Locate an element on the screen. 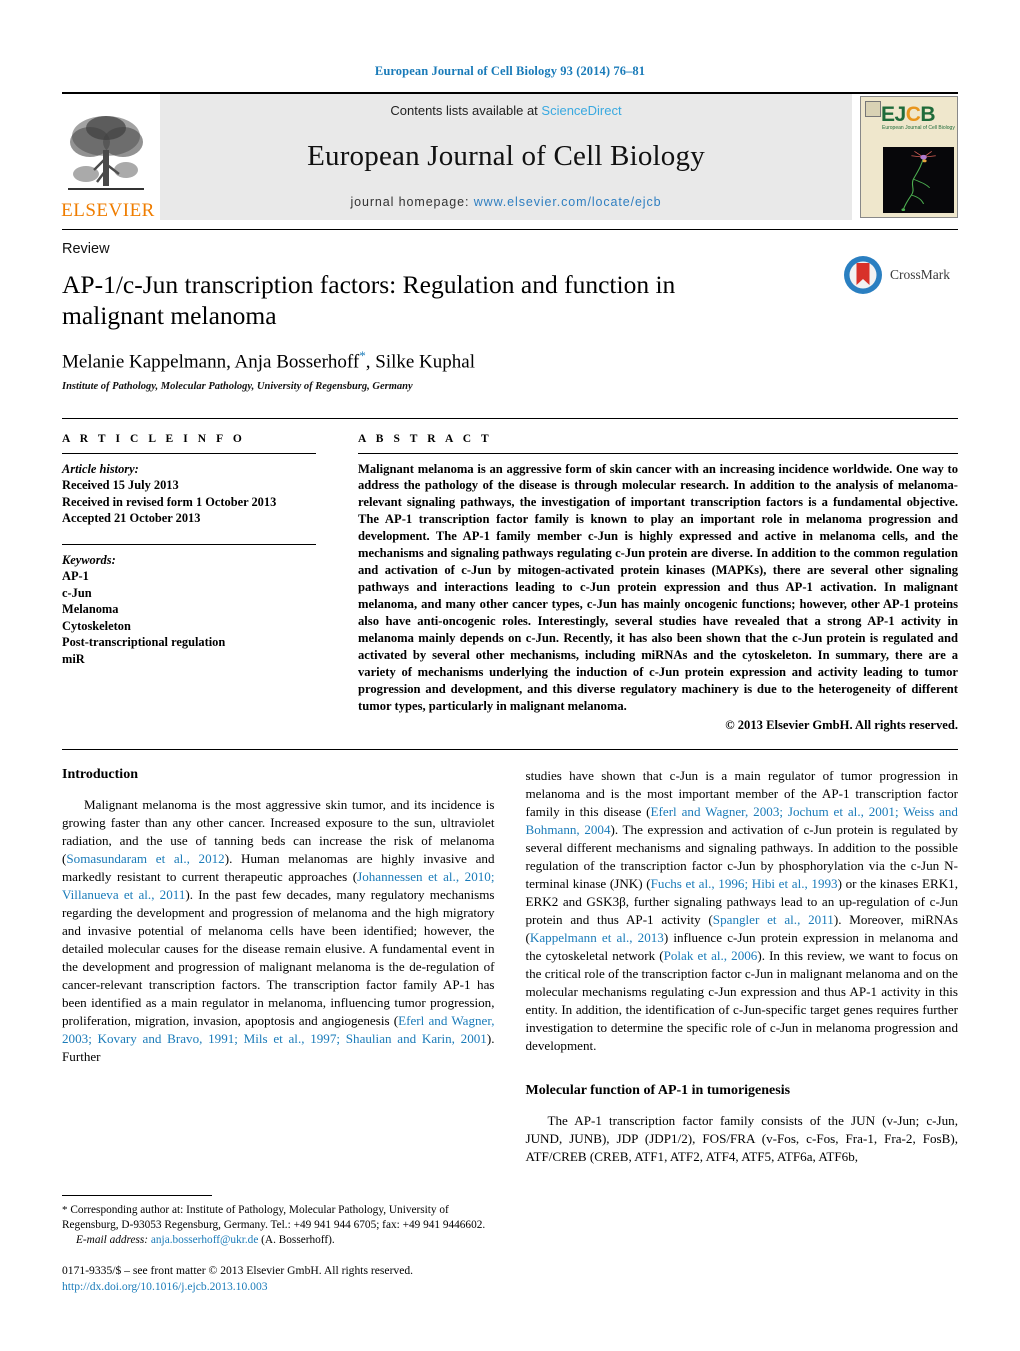  article-info-label: A R T I C L E I N F O is located at coordinates (154, 438).